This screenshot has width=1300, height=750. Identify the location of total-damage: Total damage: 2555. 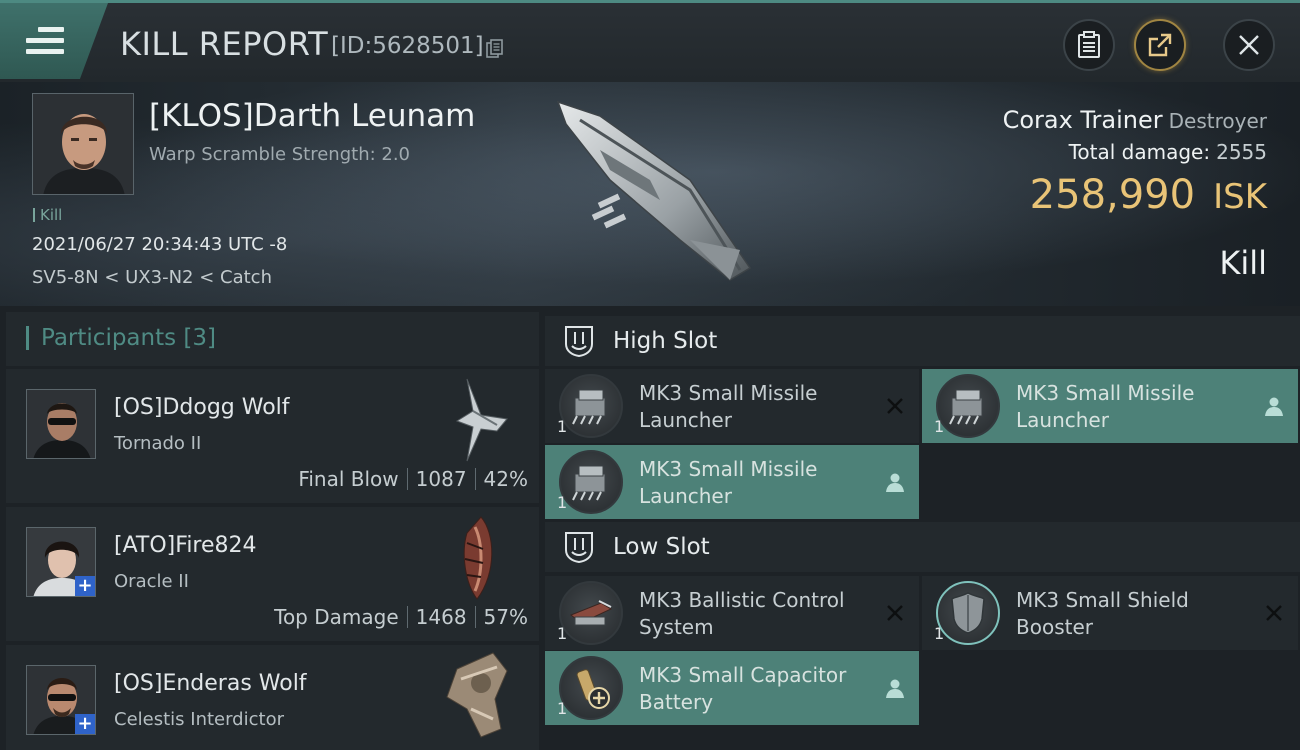
(1168, 152).